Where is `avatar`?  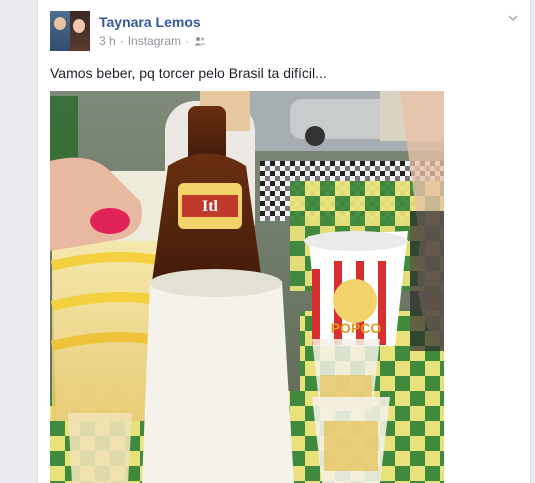
avatar is located at coordinates (70, 31).